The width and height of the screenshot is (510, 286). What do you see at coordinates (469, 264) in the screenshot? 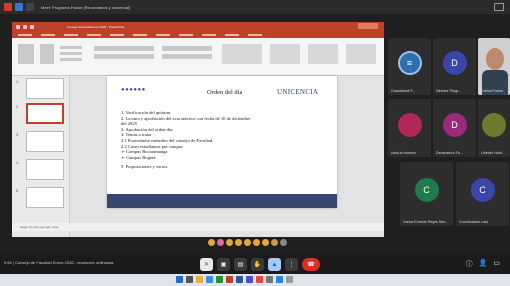
I see `info-icon: ⓘ` at bounding box center [469, 264].